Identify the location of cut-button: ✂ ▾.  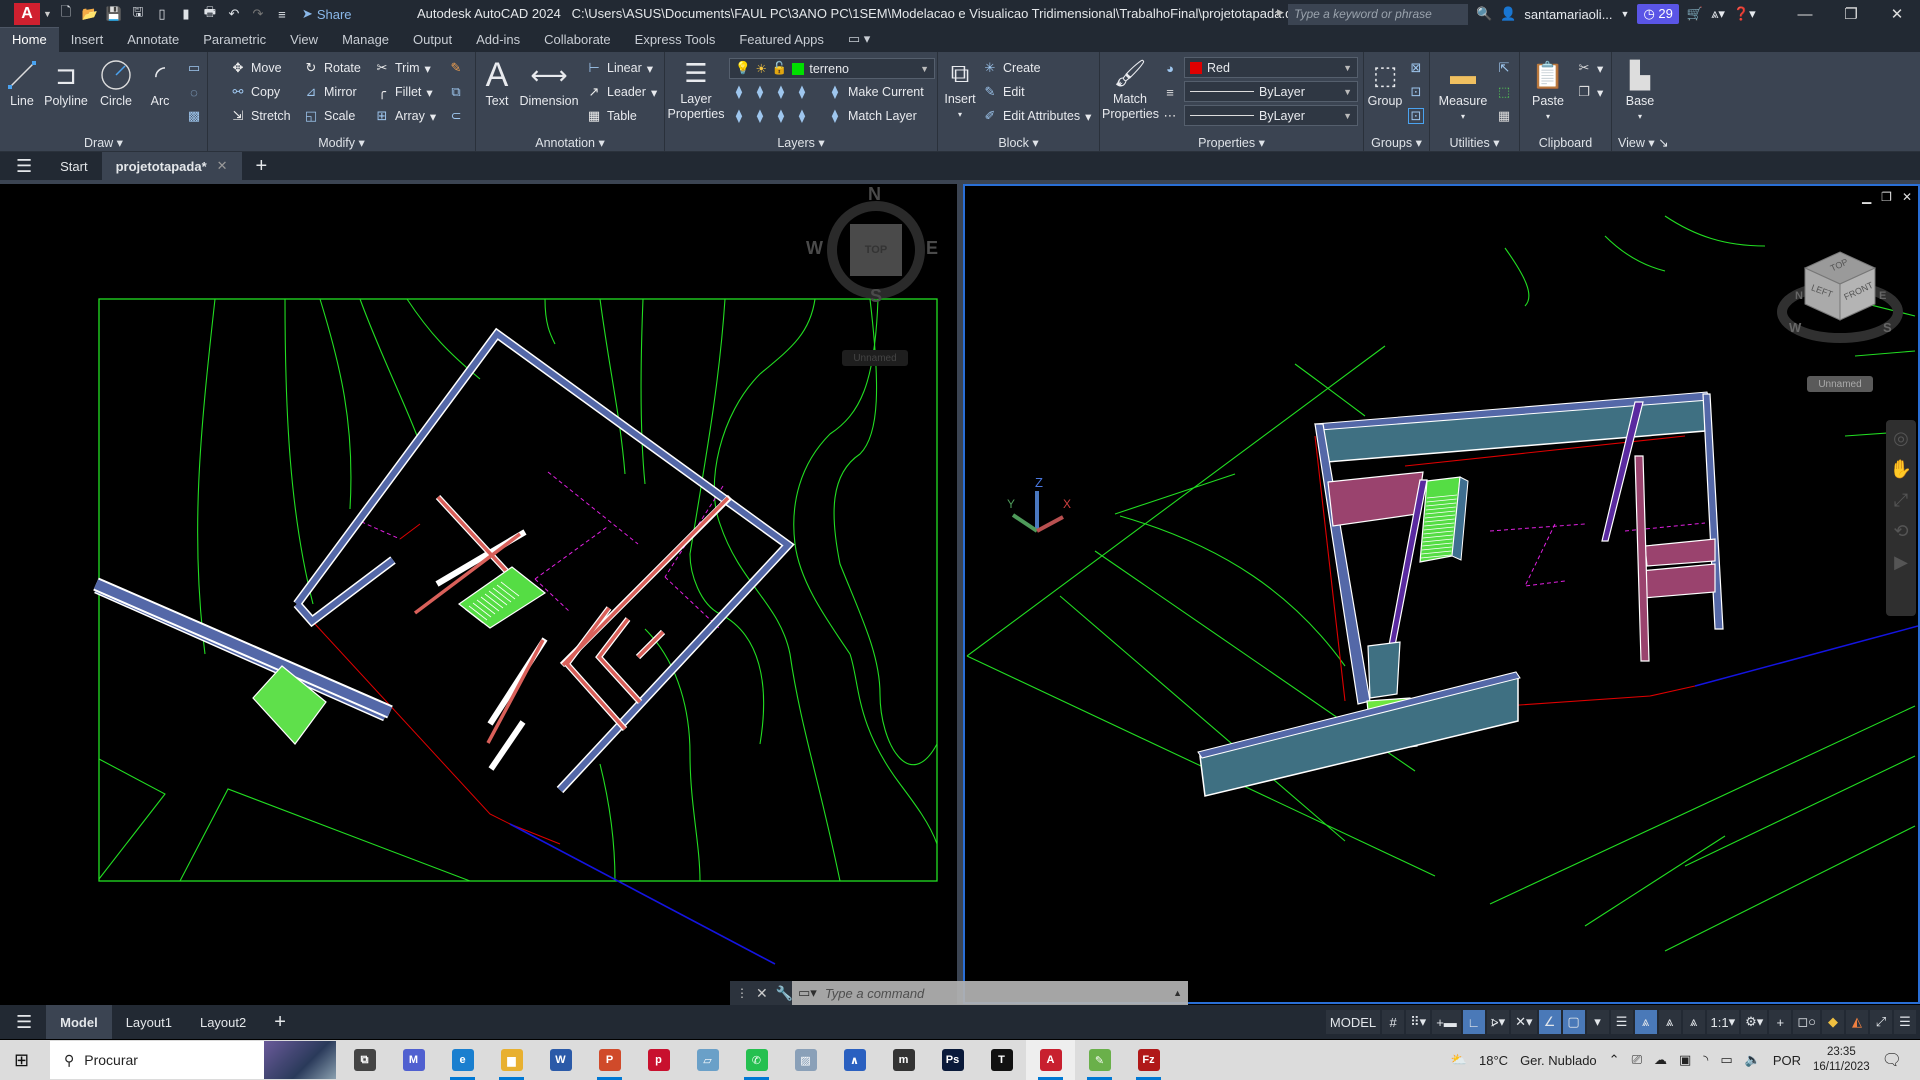
(1590, 68).